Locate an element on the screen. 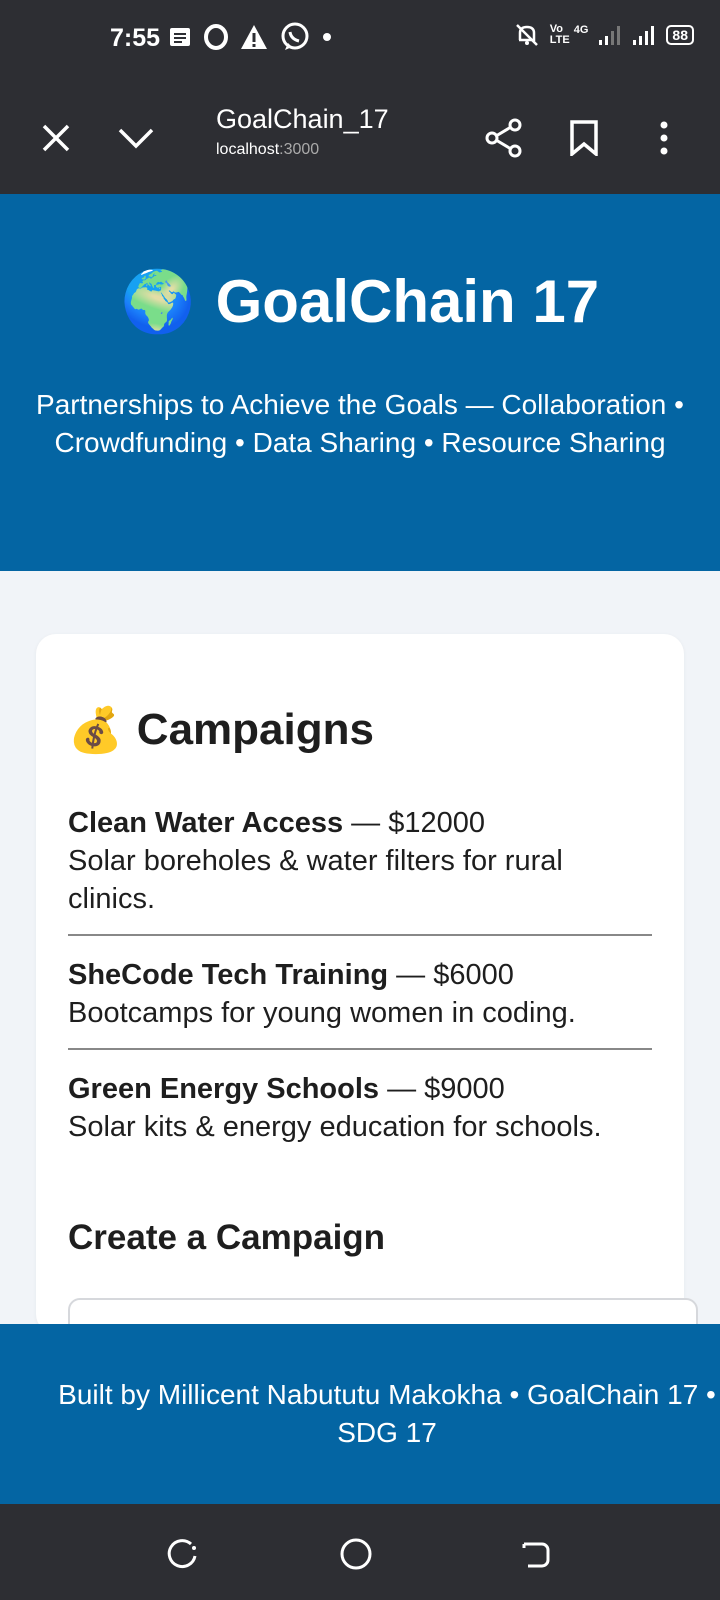 Image resolution: width=720 pixels, height=1600 pixels. site-title: GoalChain 17 is located at coordinates (407, 301).